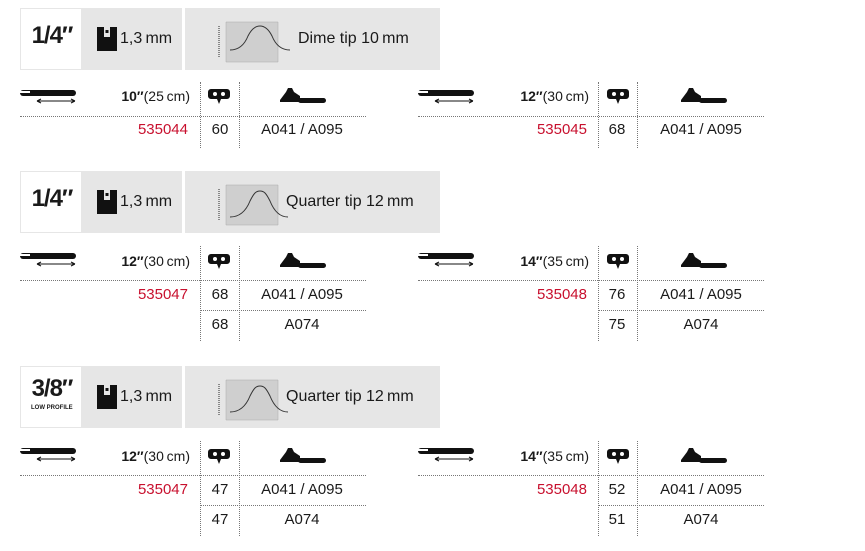  What do you see at coordinates (220, 129) in the screenshot?
I see `drive-links-value: 60` at bounding box center [220, 129].